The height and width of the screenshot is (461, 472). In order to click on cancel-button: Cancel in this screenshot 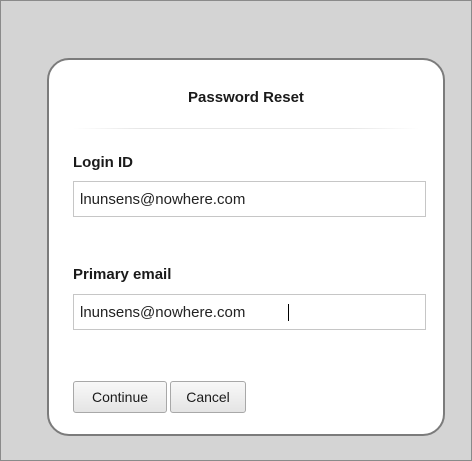, I will do `click(208, 397)`.